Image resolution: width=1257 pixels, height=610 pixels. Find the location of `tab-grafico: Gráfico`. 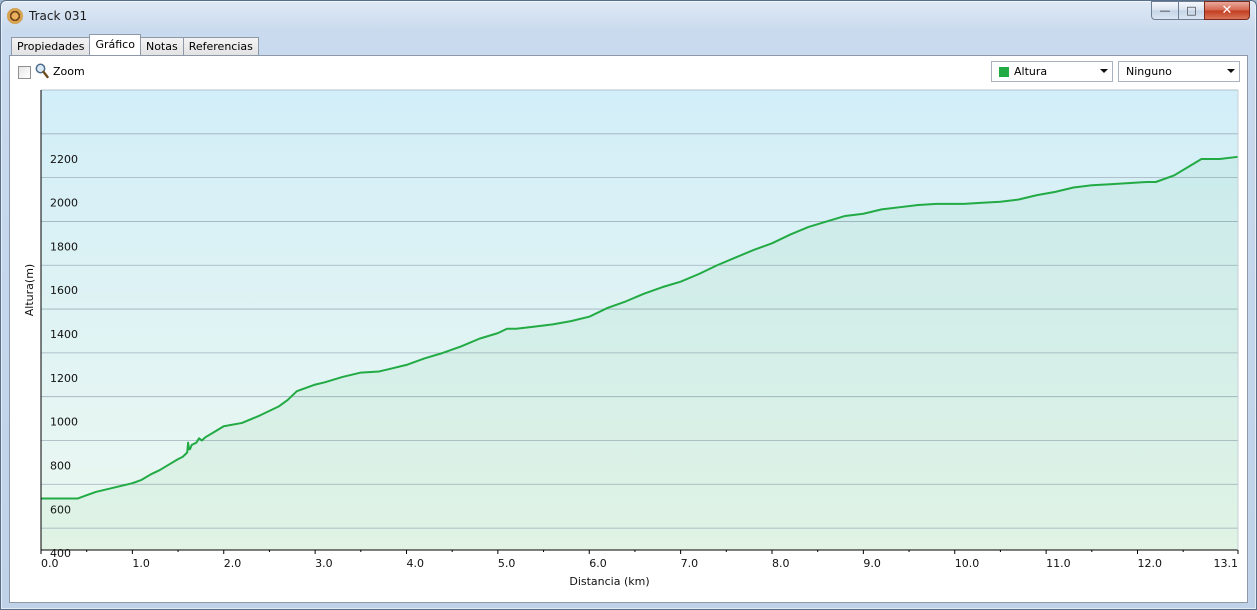

tab-grafico: Gráfico is located at coordinates (115, 44).